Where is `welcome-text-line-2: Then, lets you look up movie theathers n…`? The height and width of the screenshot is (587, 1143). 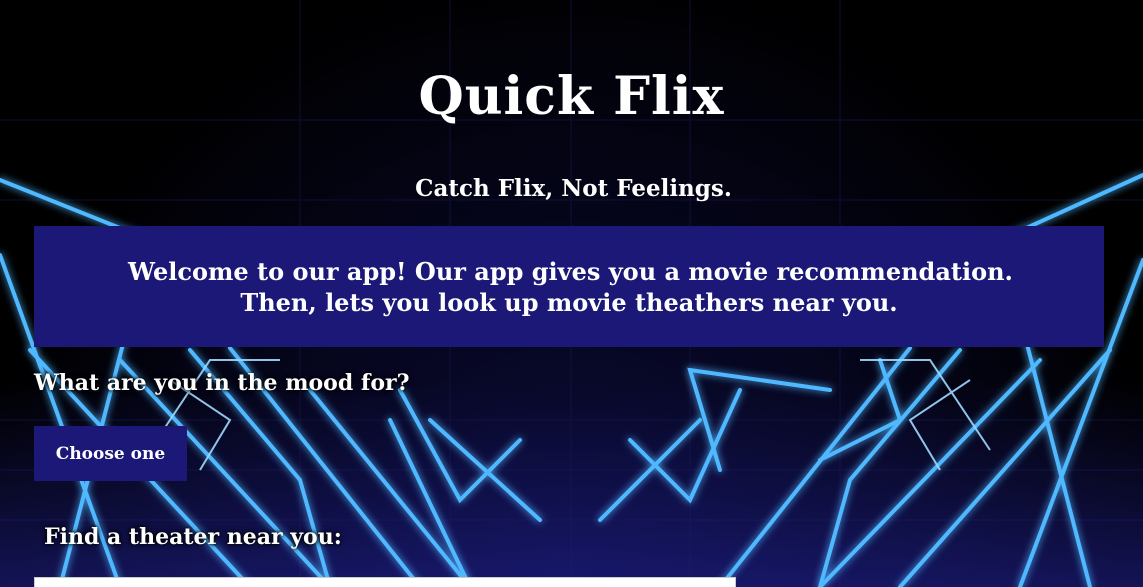
welcome-text-line-2: Then, lets you look up movie theathers n… is located at coordinates (569, 302).